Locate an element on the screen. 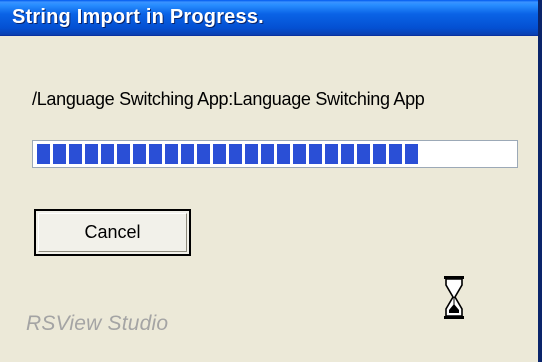  progress-bar-fill is located at coordinates (227, 154).